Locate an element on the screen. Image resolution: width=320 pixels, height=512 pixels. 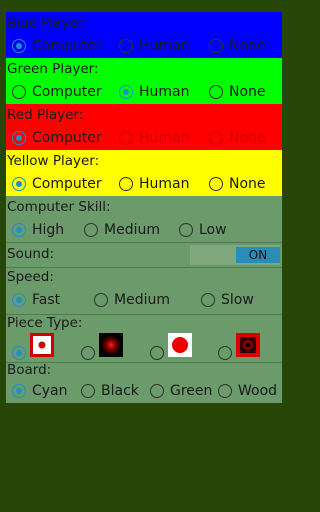
blue-player-human-radio: Human is located at coordinates (154, 46).